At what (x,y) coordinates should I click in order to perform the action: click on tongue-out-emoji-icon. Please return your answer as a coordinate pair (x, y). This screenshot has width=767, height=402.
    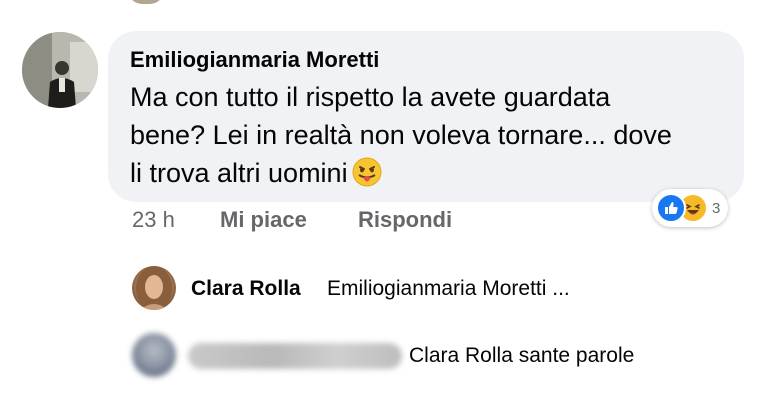
    Looking at the image, I should click on (367, 172).